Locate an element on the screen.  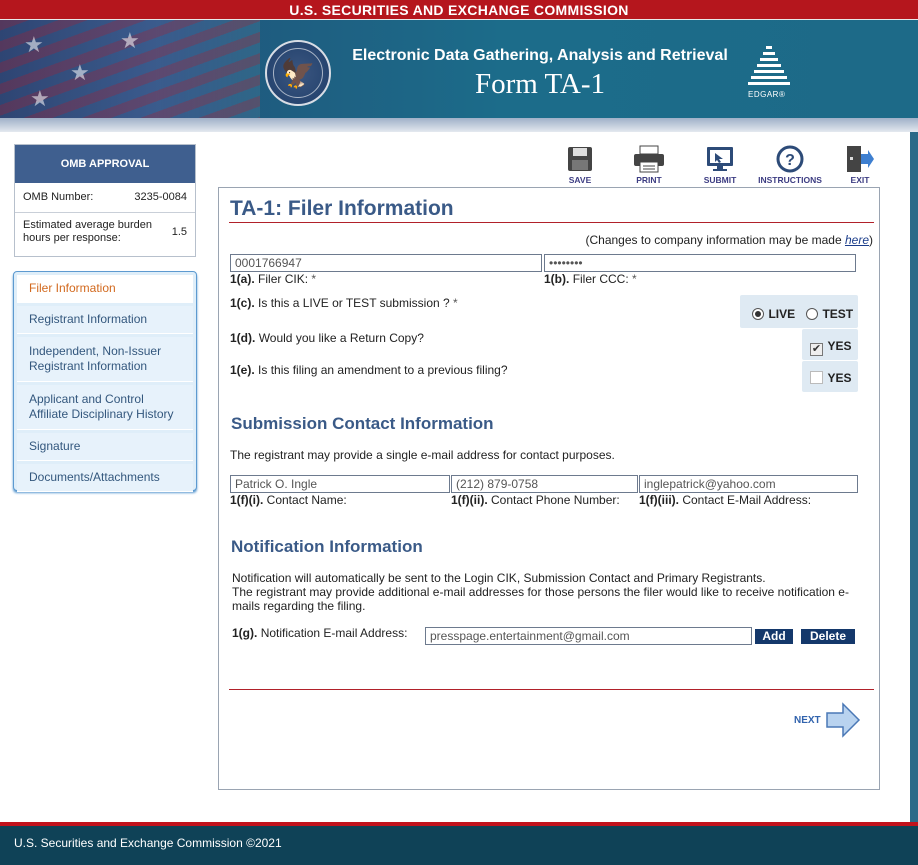
page-title: TA-1: Filer Information is located at coordinates (342, 208).